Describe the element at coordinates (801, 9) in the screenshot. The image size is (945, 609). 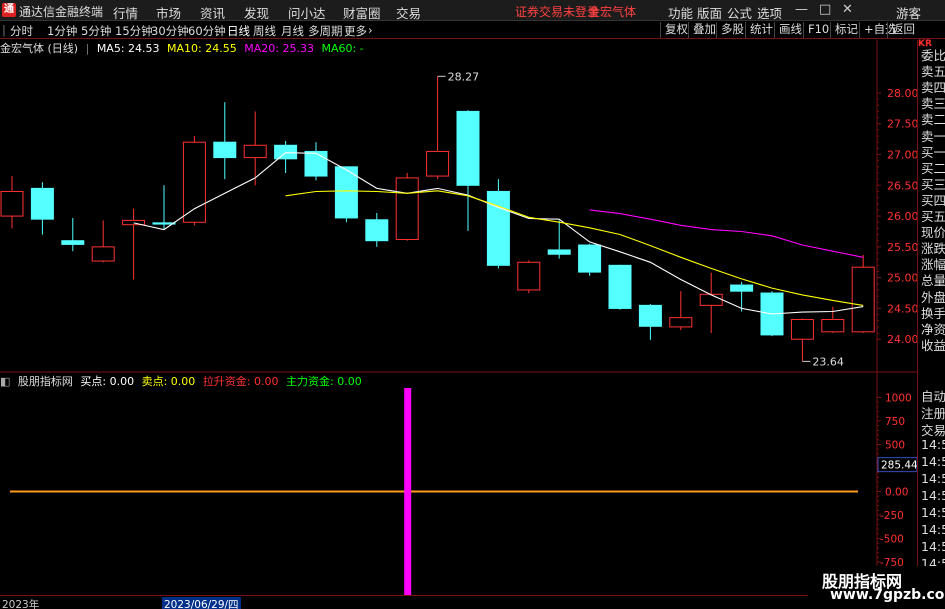
I see `minimize-window-icon: —` at that location.